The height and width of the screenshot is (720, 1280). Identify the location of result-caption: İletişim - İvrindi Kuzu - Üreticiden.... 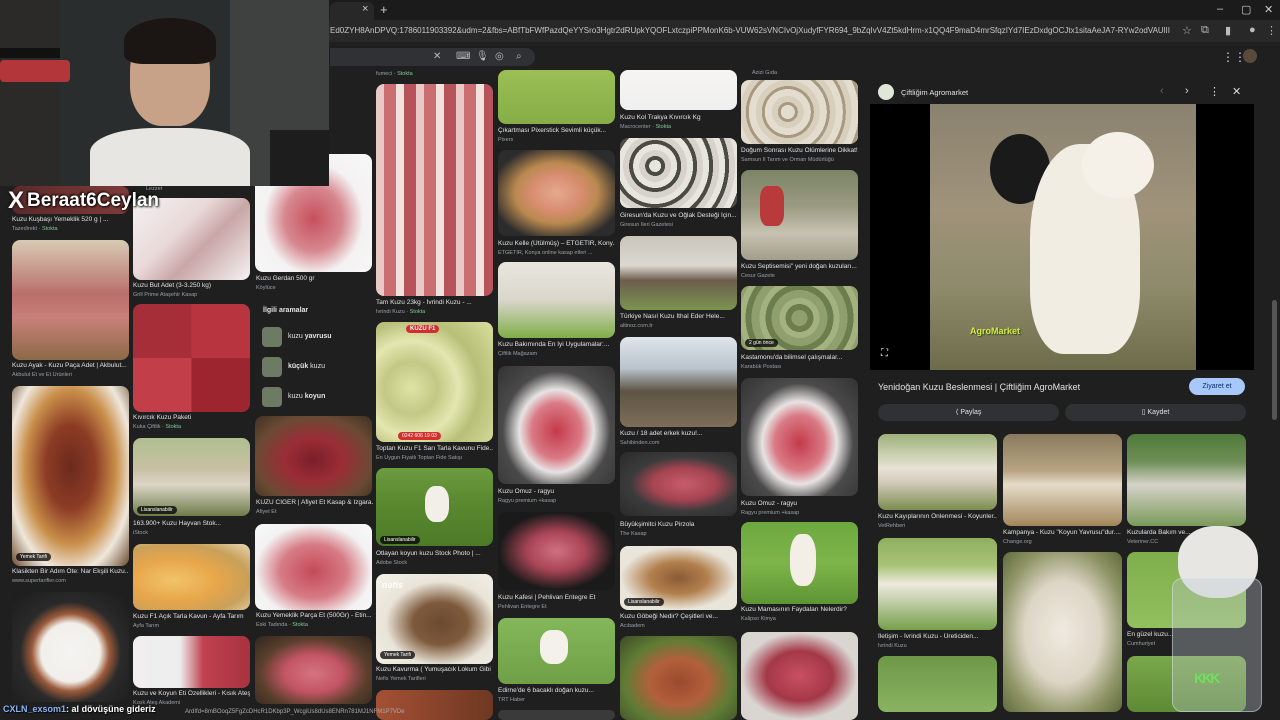
(937, 637).